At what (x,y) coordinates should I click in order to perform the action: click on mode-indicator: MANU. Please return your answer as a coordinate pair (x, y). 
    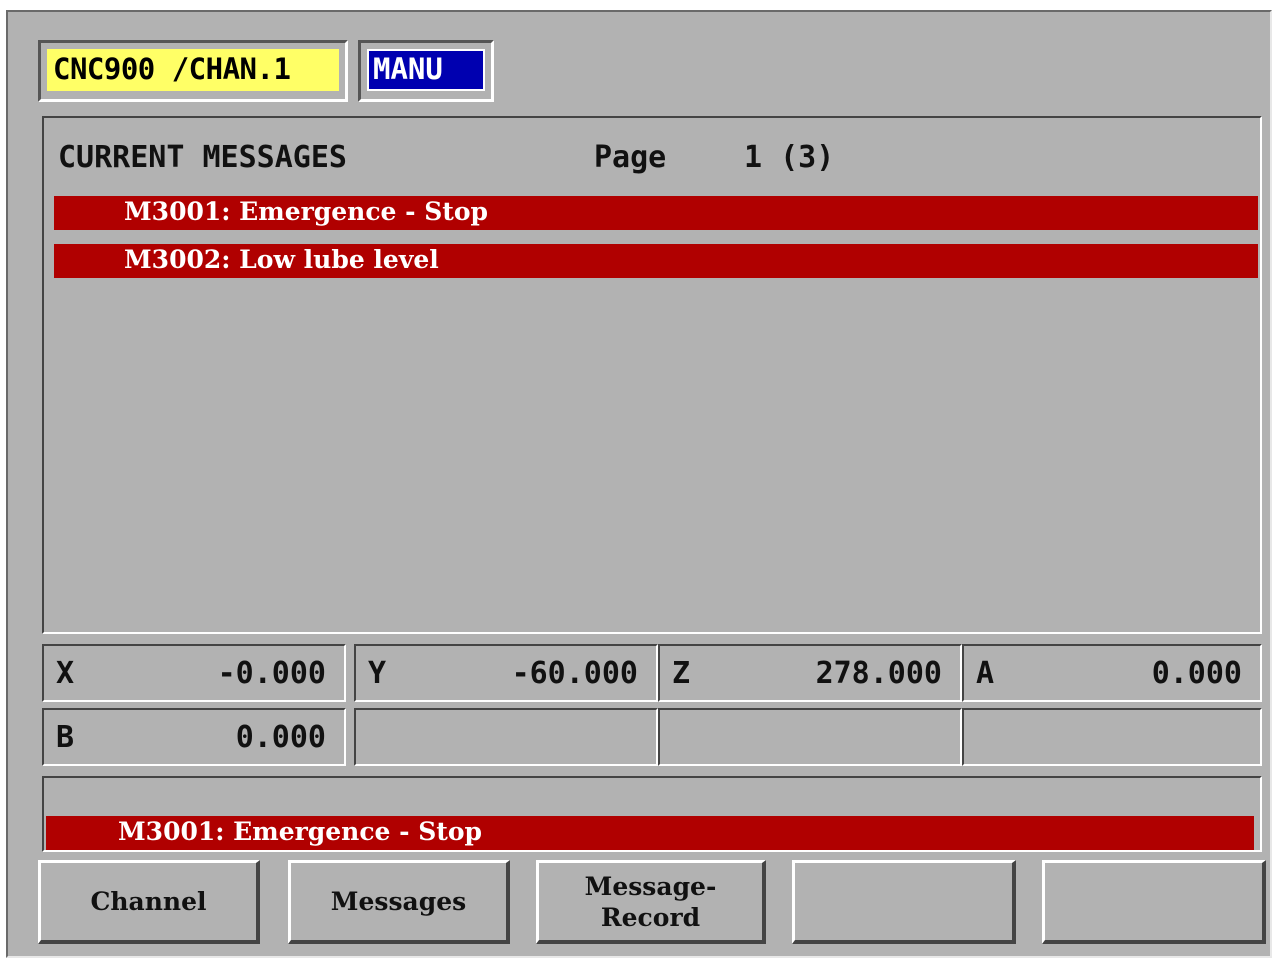
    Looking at the image, I should click on (426, 71).